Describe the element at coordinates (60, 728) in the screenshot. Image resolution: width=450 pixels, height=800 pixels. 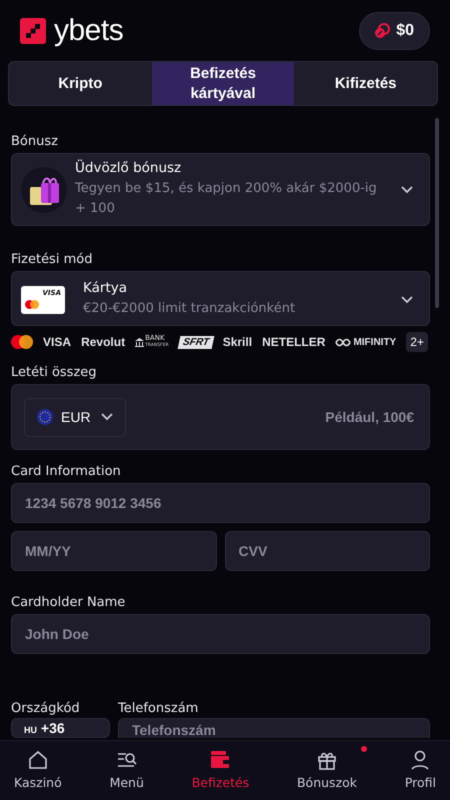
I see `country-code-select: HU +36` at that location.